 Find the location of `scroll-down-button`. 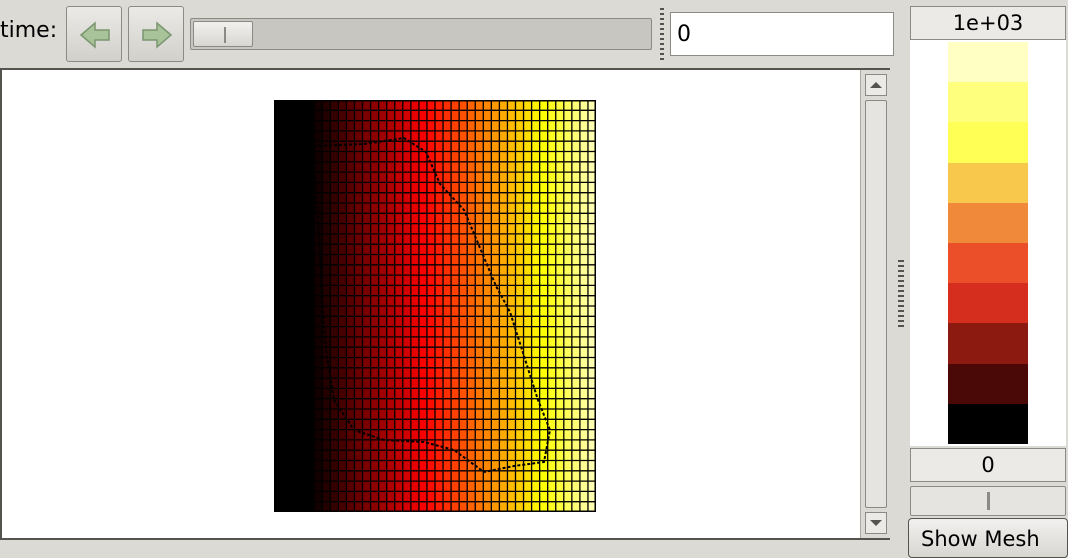

scroll-down-button is located at coordinates (876, 523).